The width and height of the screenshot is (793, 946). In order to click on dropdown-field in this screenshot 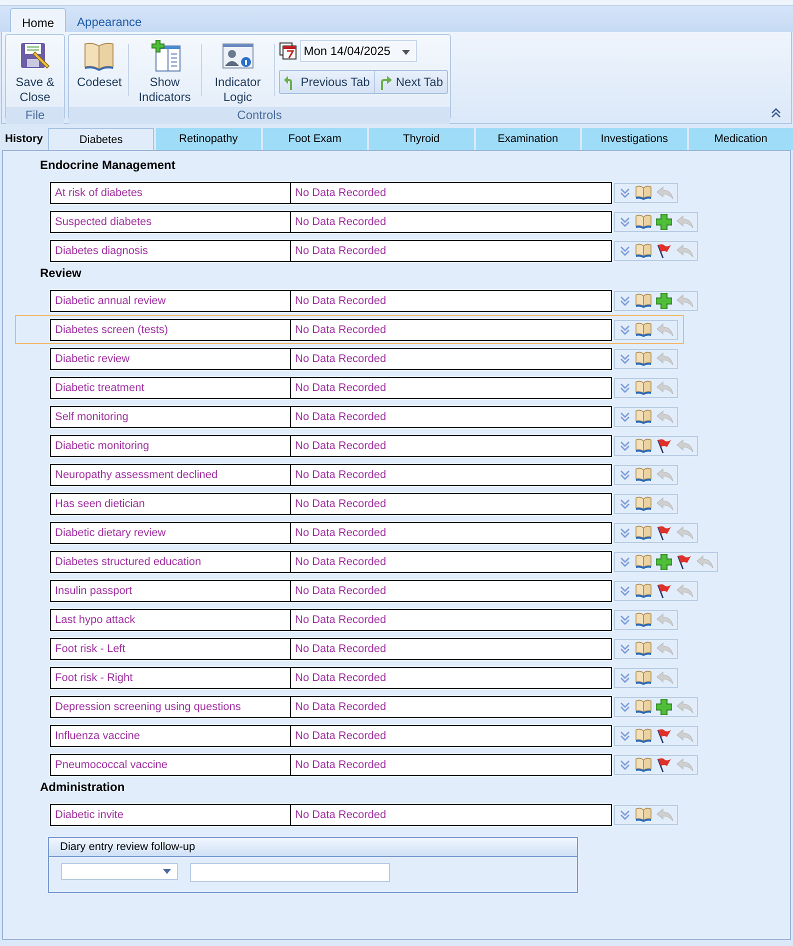, I will do `click(119, 871)`.